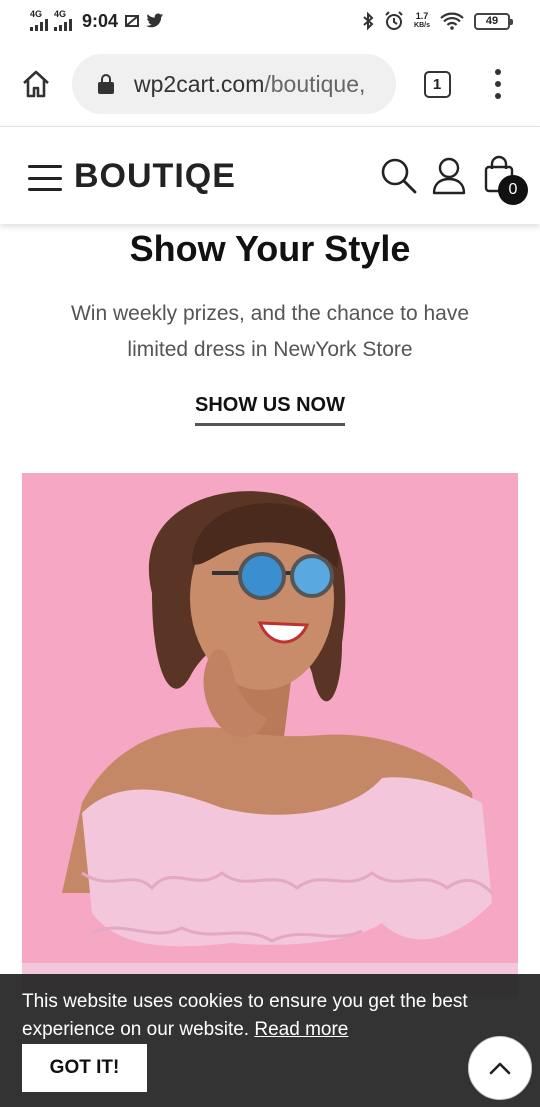 This screenshot has height=1107, width=540. I want to click on chevron-up-icon, so click(500, 1068).